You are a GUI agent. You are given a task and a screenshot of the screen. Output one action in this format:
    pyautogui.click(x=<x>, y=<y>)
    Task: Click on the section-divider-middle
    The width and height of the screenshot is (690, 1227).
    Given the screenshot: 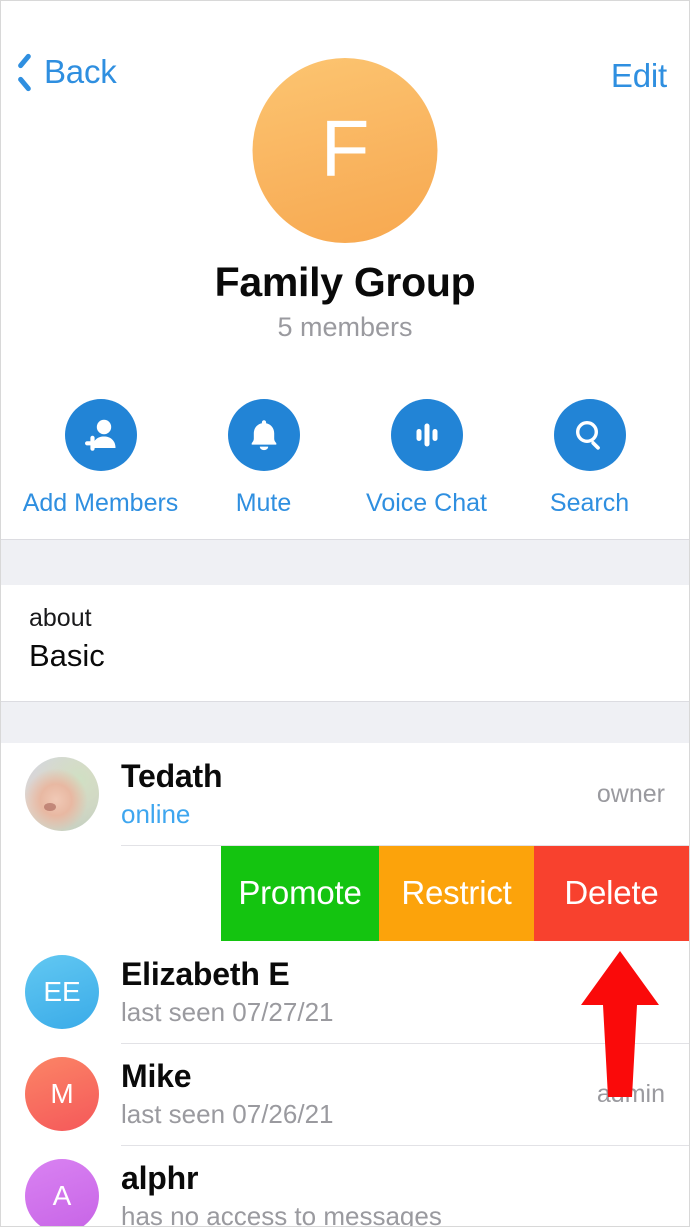 What is the action you would take?
    pyautogui.click(x=345, y=723)
    